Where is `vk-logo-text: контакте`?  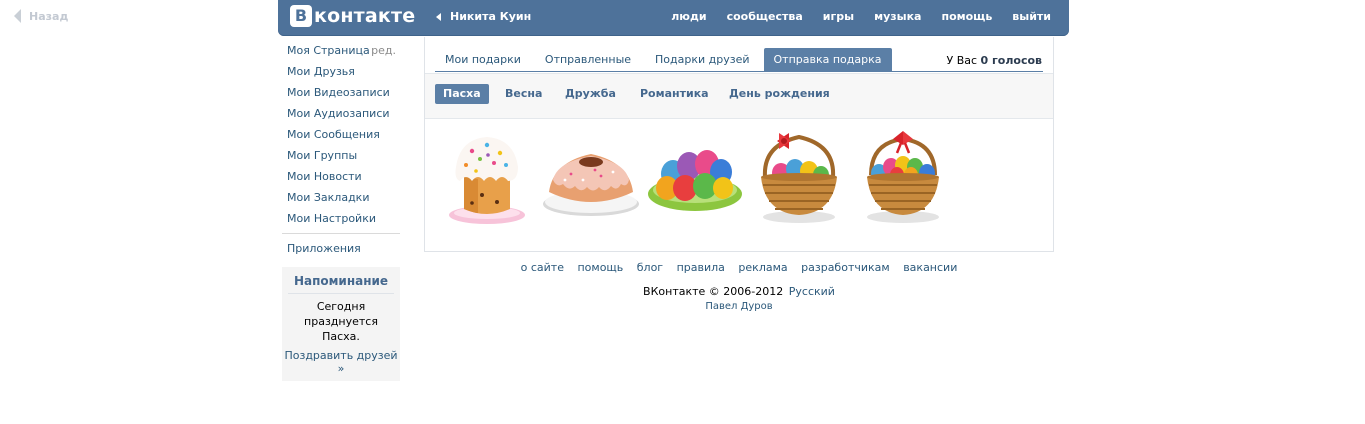 vk-logo-text: контакте is located at coordinates (365, 16).